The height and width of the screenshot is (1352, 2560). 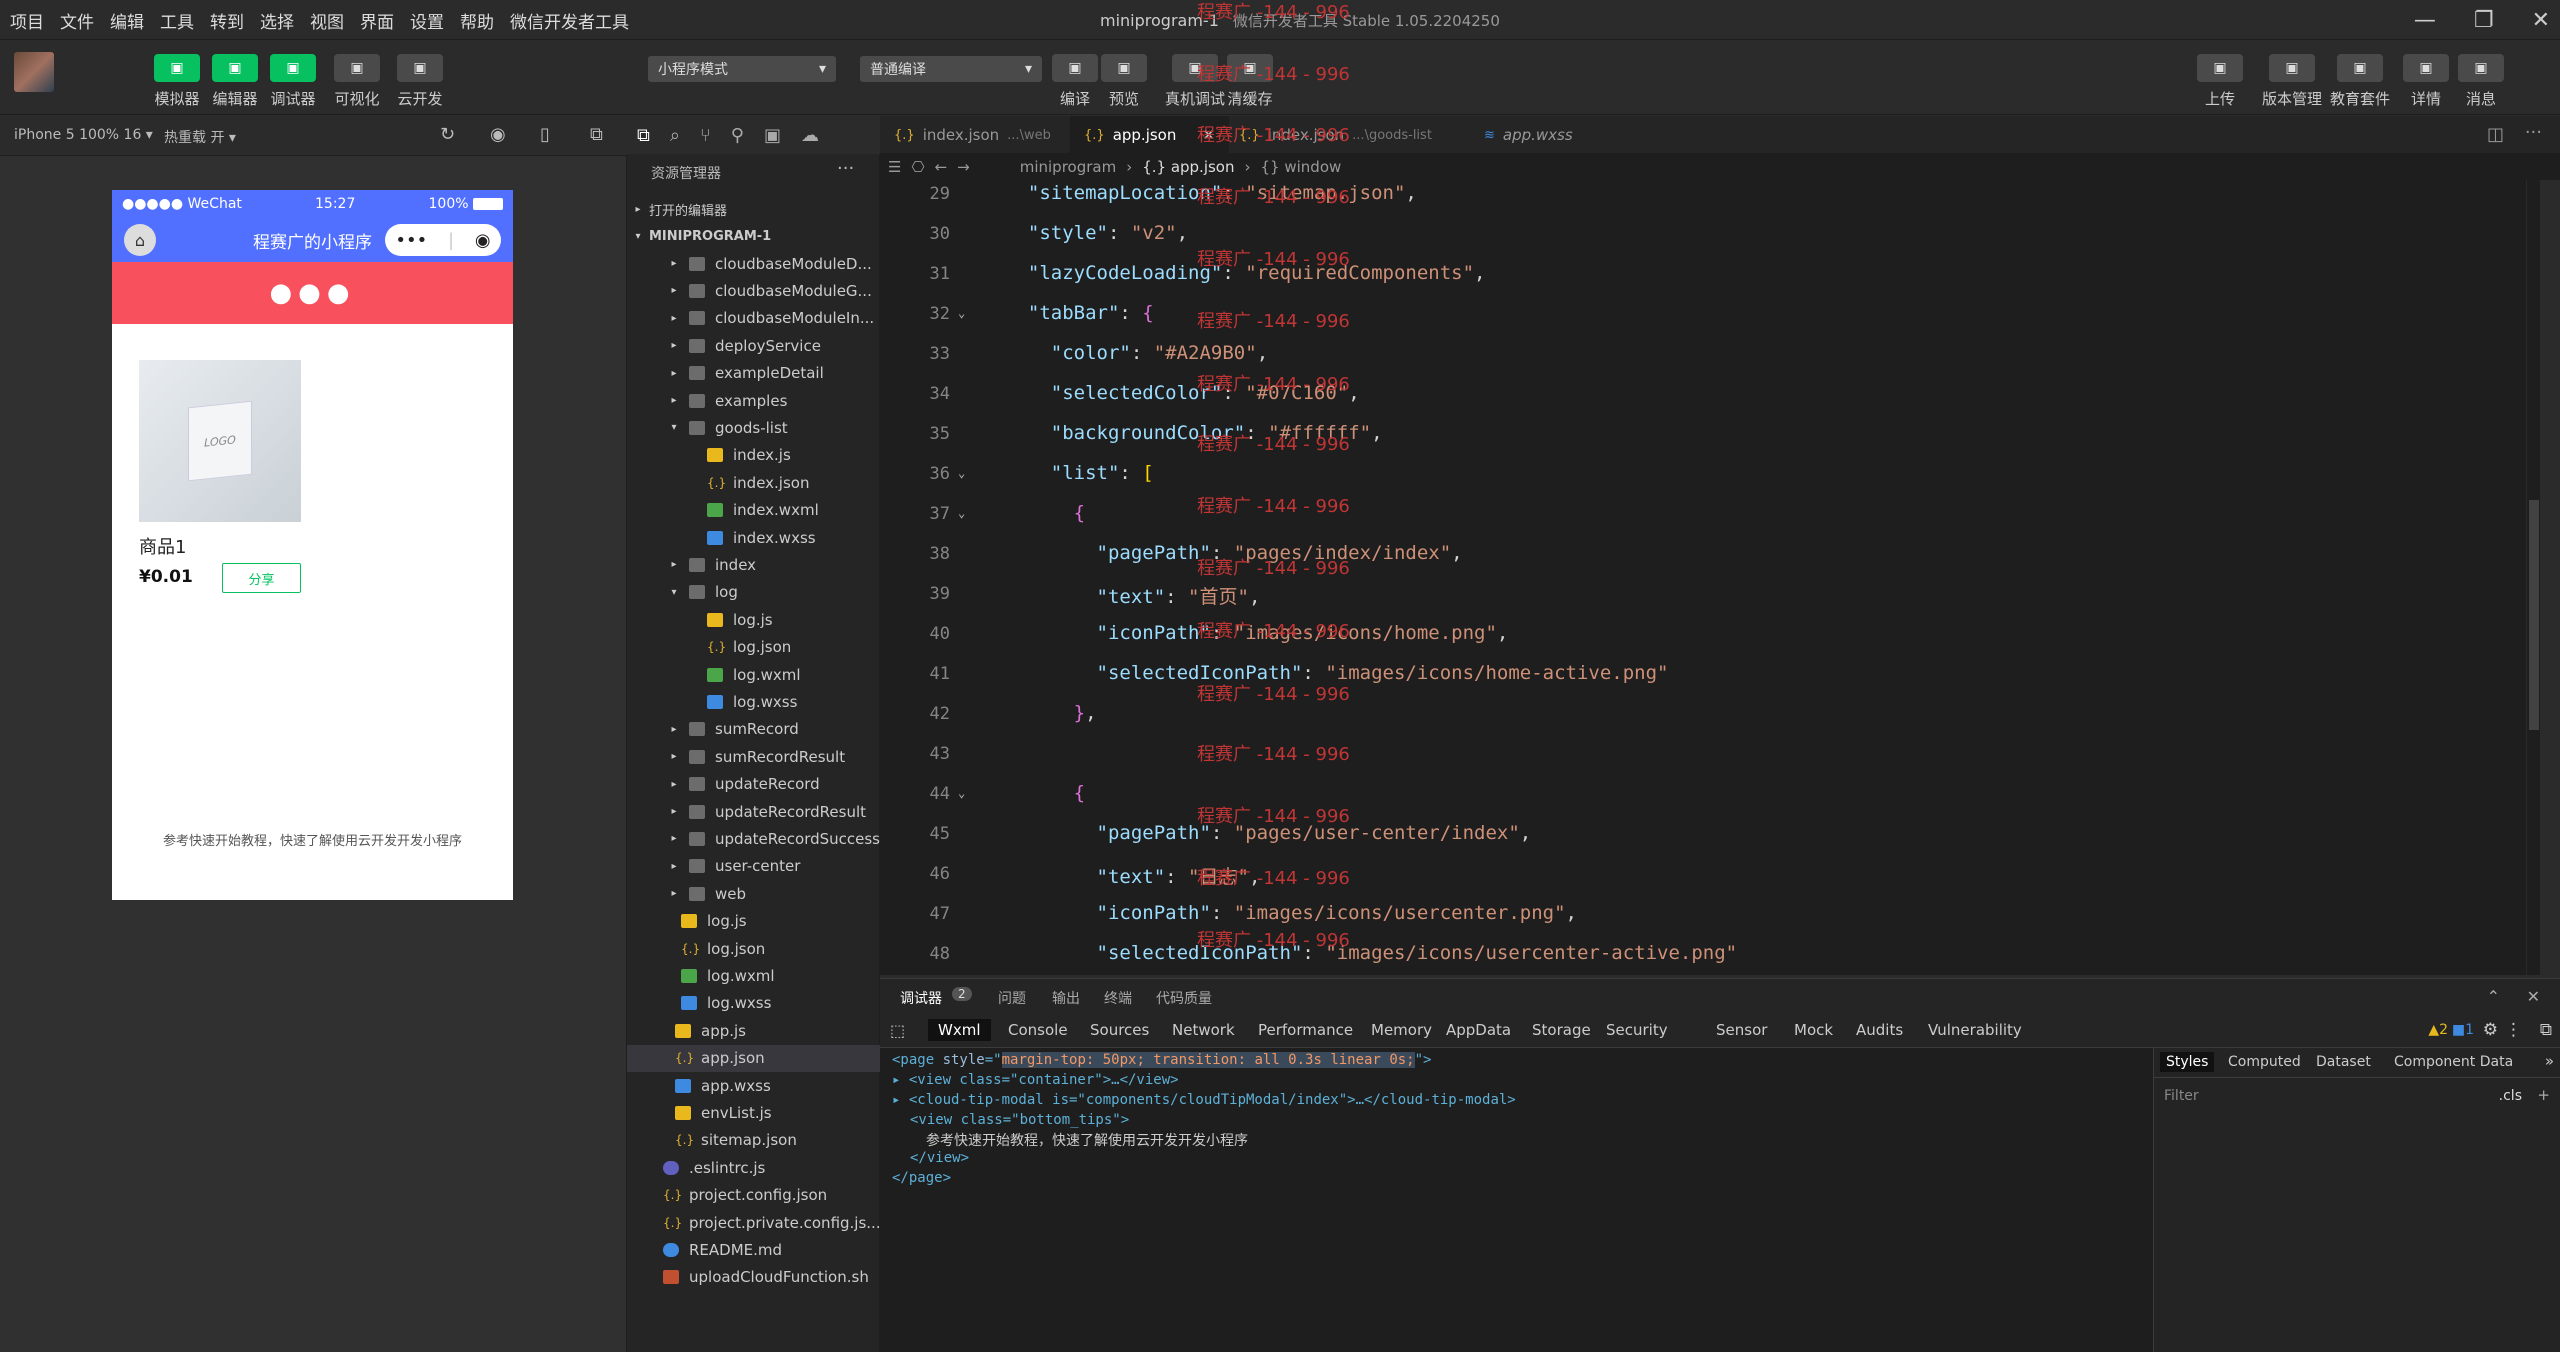 I want to click on file-tree-item: log.wxml, so click(x=753, y=975).